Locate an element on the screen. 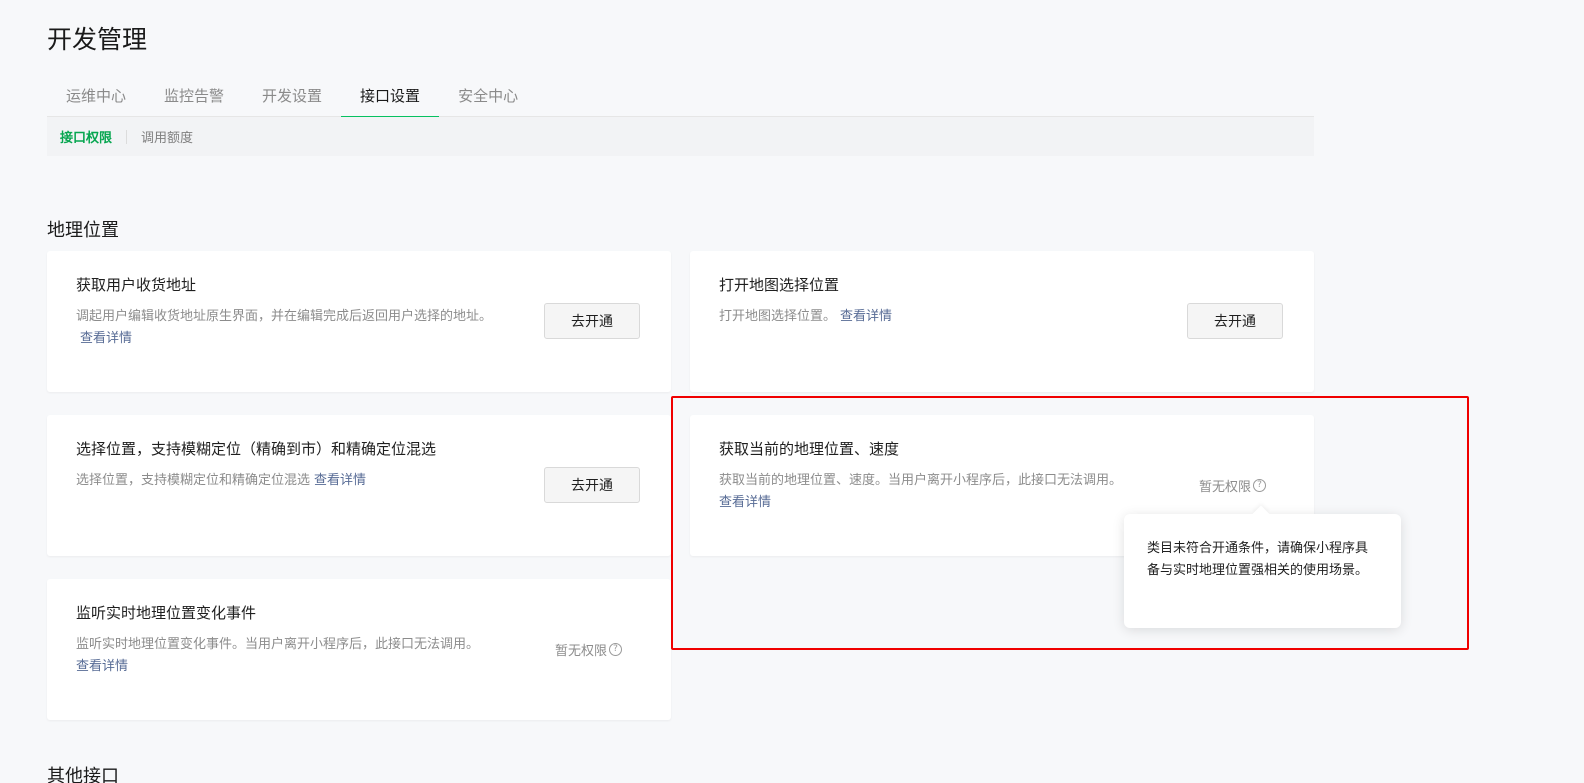 The width and height of the screenshot is (1584, 783). tab-dev-settings: 开发设置 is located at coordinates (292, 97).